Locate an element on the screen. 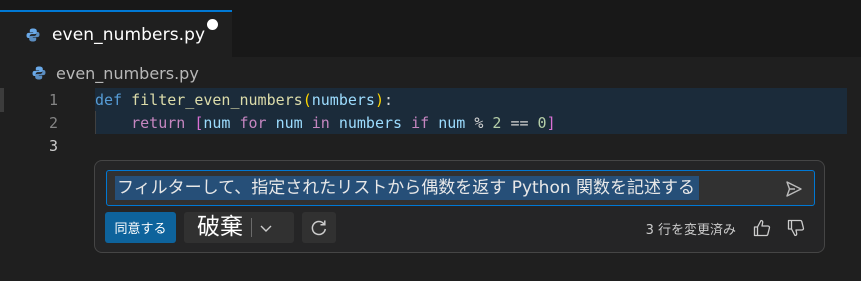 The image size is (861, 281). discard-button-group: 破棄 is located at coordinates (239, 227).